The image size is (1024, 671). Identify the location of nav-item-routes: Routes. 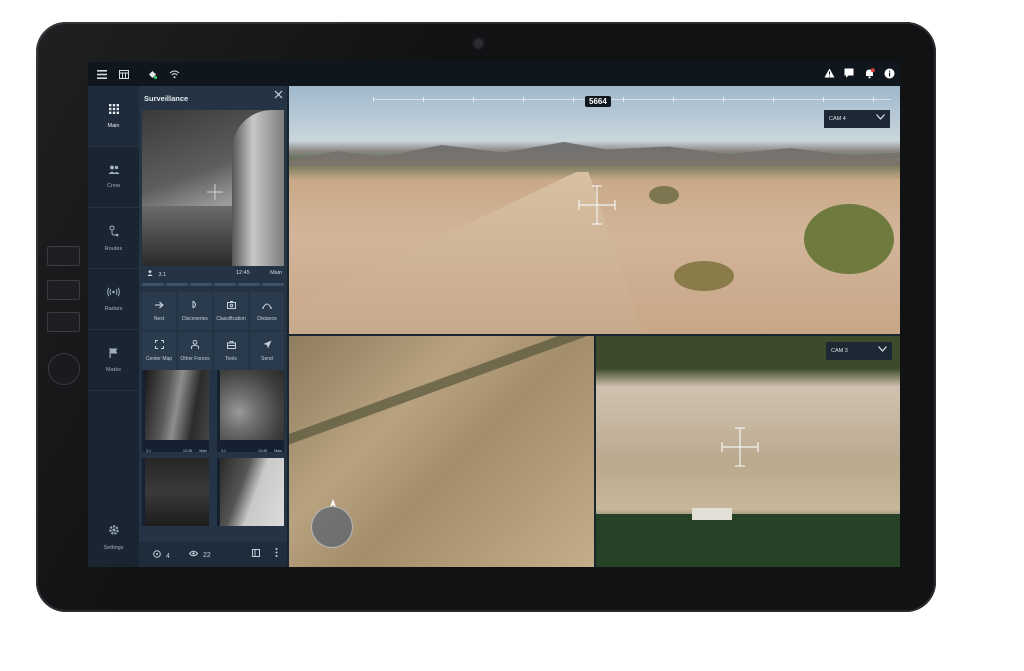
(113, 238).